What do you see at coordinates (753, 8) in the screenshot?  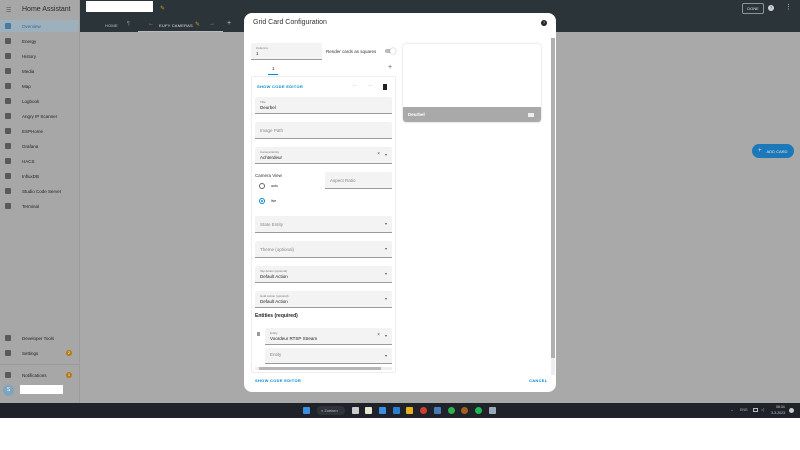 I see `done-button: DONE` at bounding box center [753, 8].